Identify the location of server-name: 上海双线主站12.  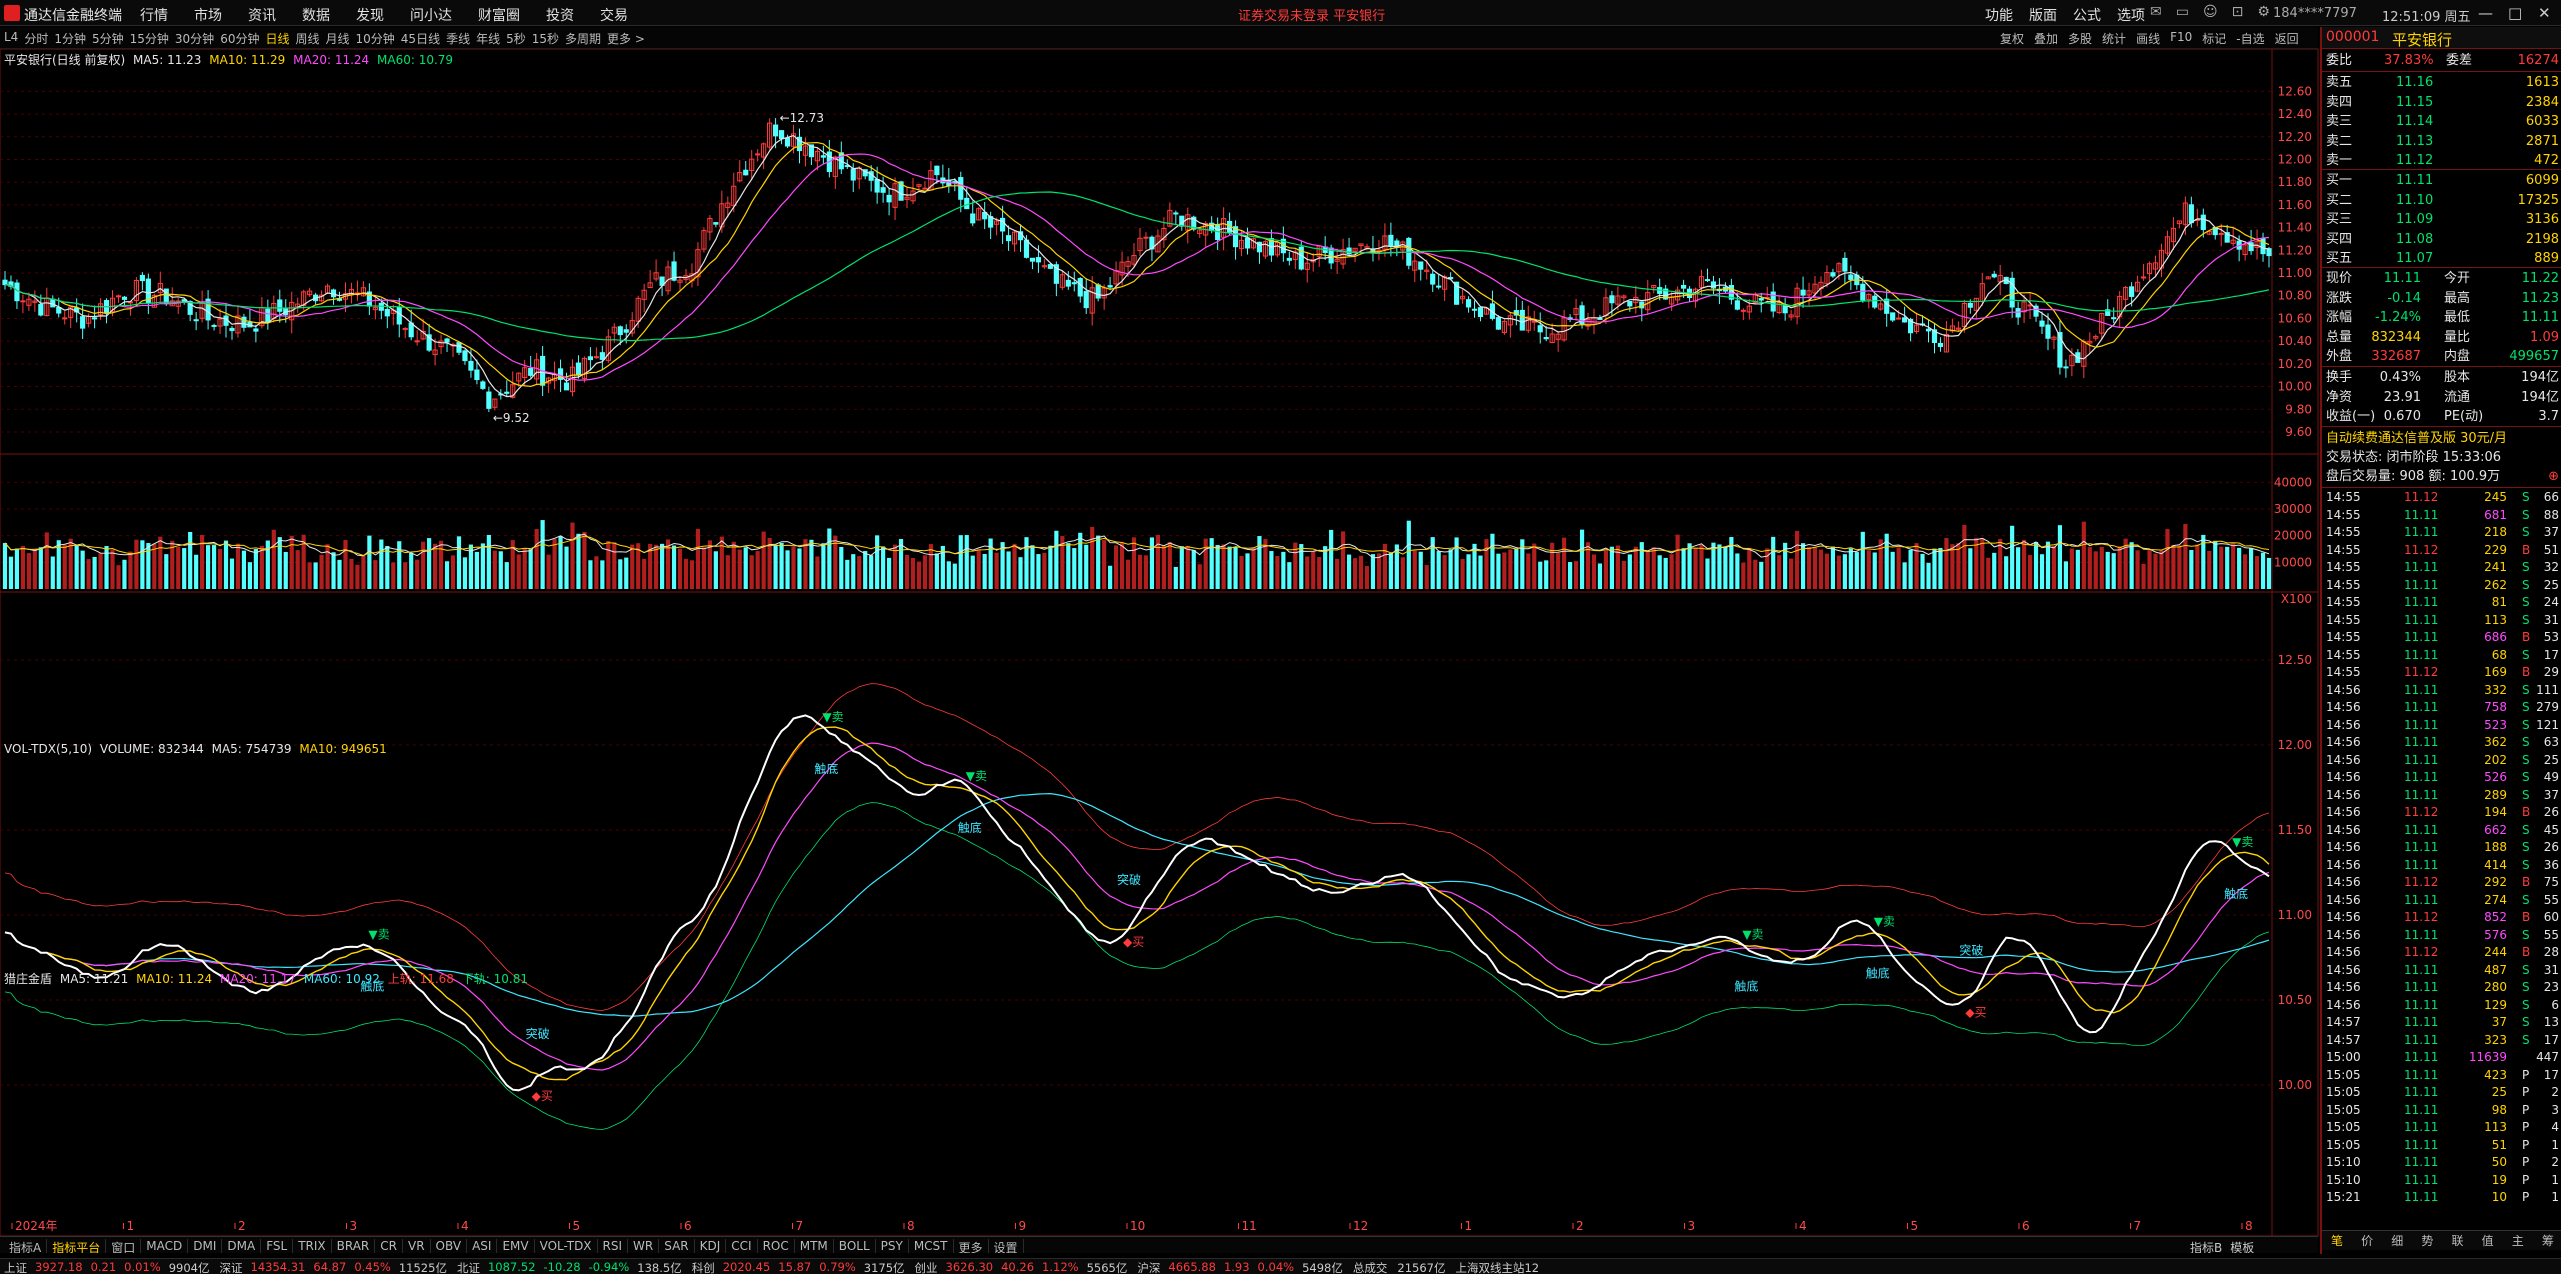
(1497, 1267).